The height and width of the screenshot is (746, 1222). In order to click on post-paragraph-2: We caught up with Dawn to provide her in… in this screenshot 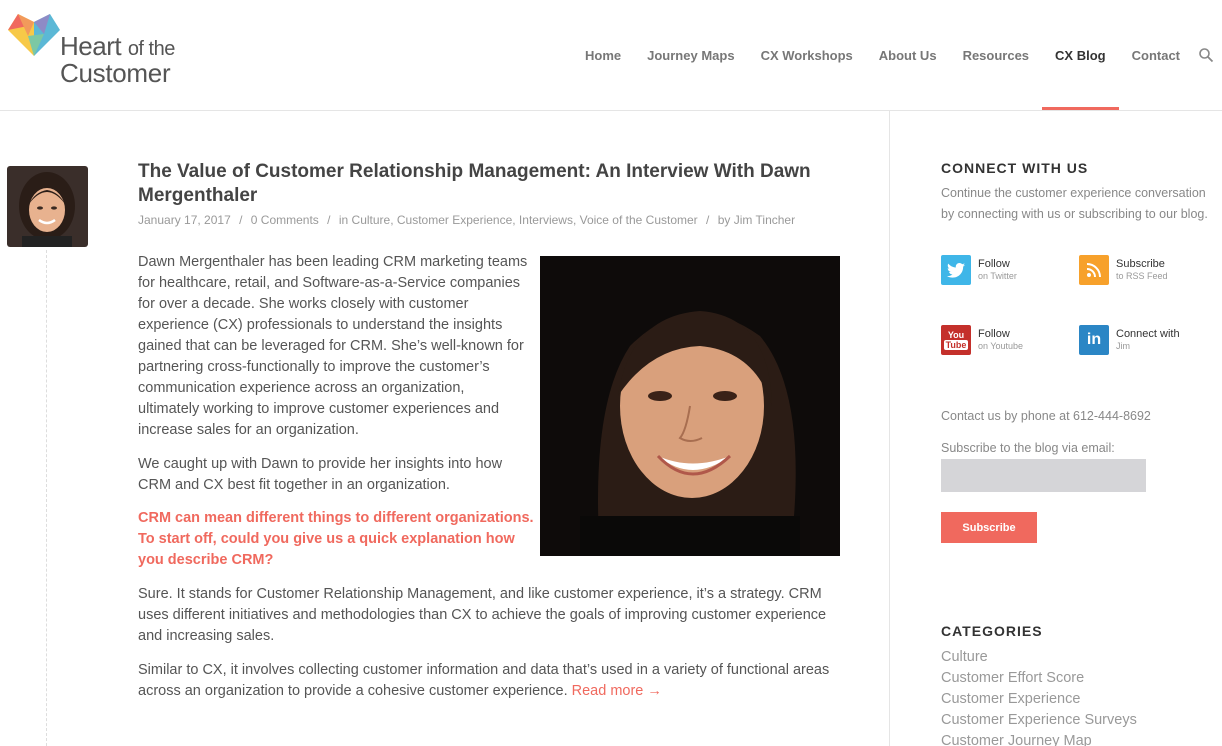, I will do `click(320, 474)`.